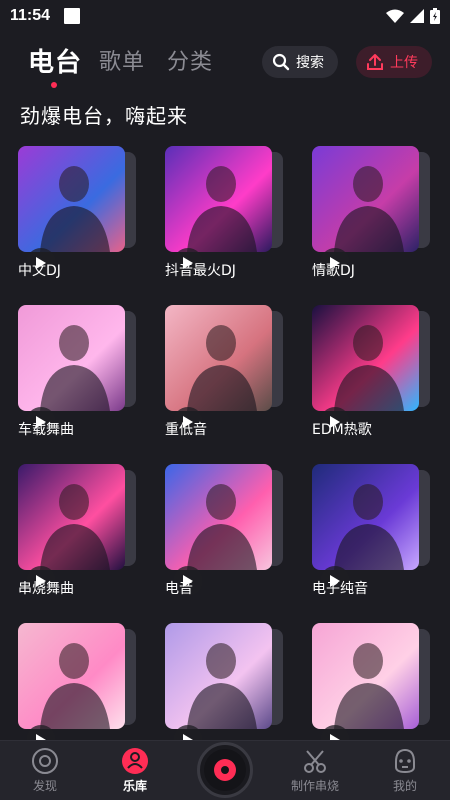  Describe the element at coordinates (30, 15) in the screenshot. I see `status-time: 11:54` at that location.